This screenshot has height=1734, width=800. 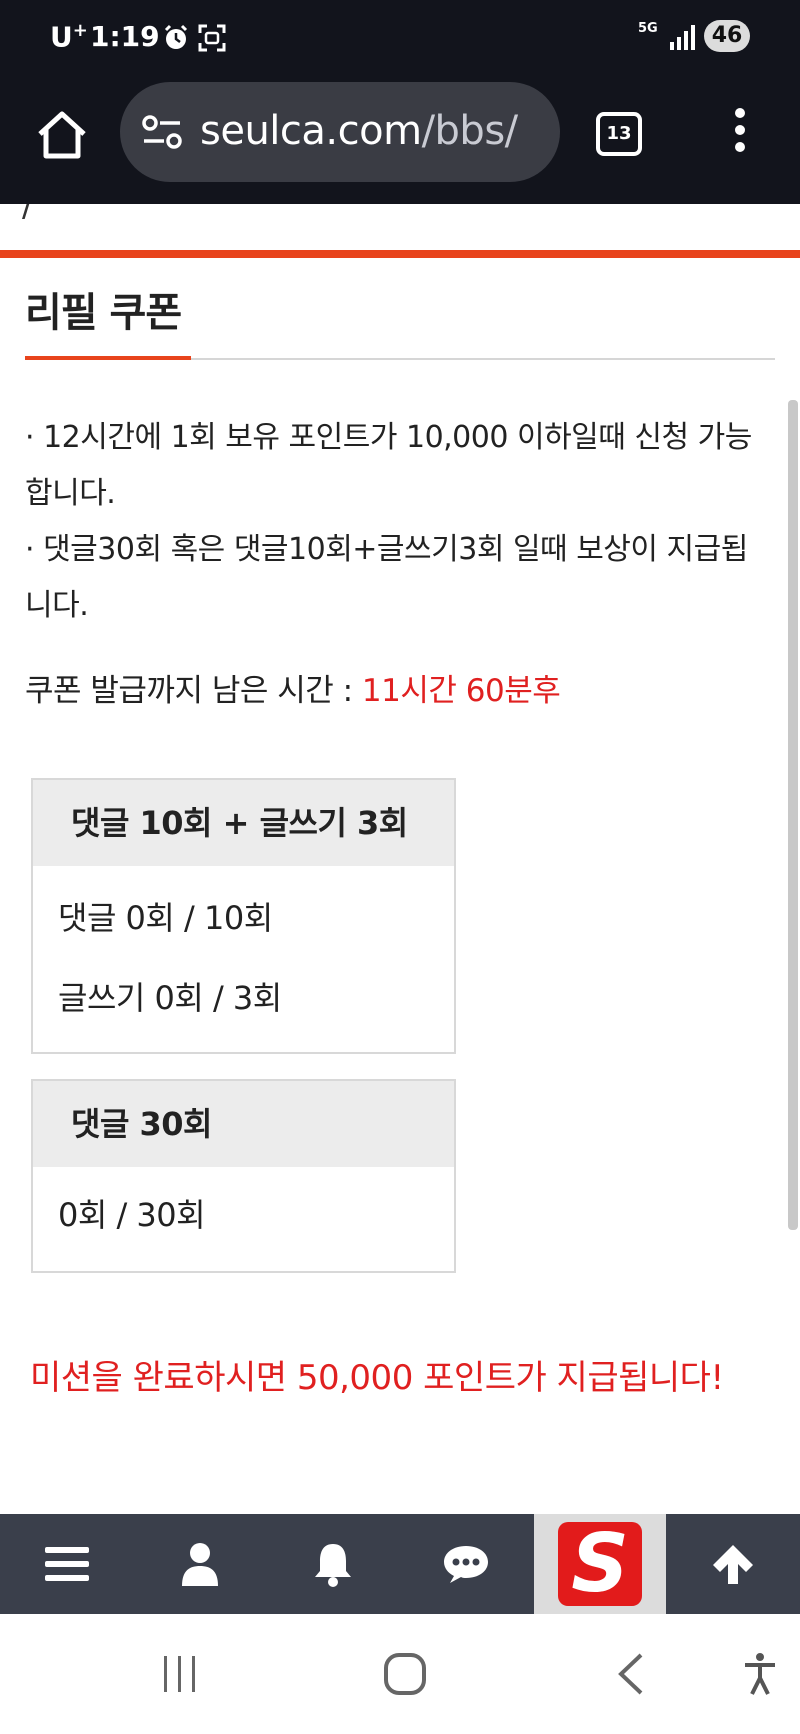 I want to click on more-menu-icon, so click(x=740, y=132).